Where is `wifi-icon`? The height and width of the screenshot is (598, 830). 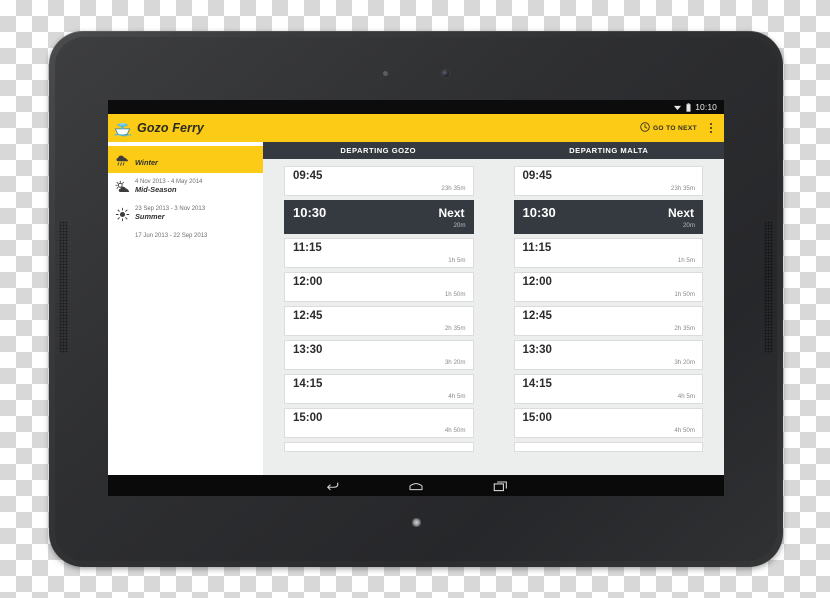 wifi-icon is located at coordinates (677, 107).